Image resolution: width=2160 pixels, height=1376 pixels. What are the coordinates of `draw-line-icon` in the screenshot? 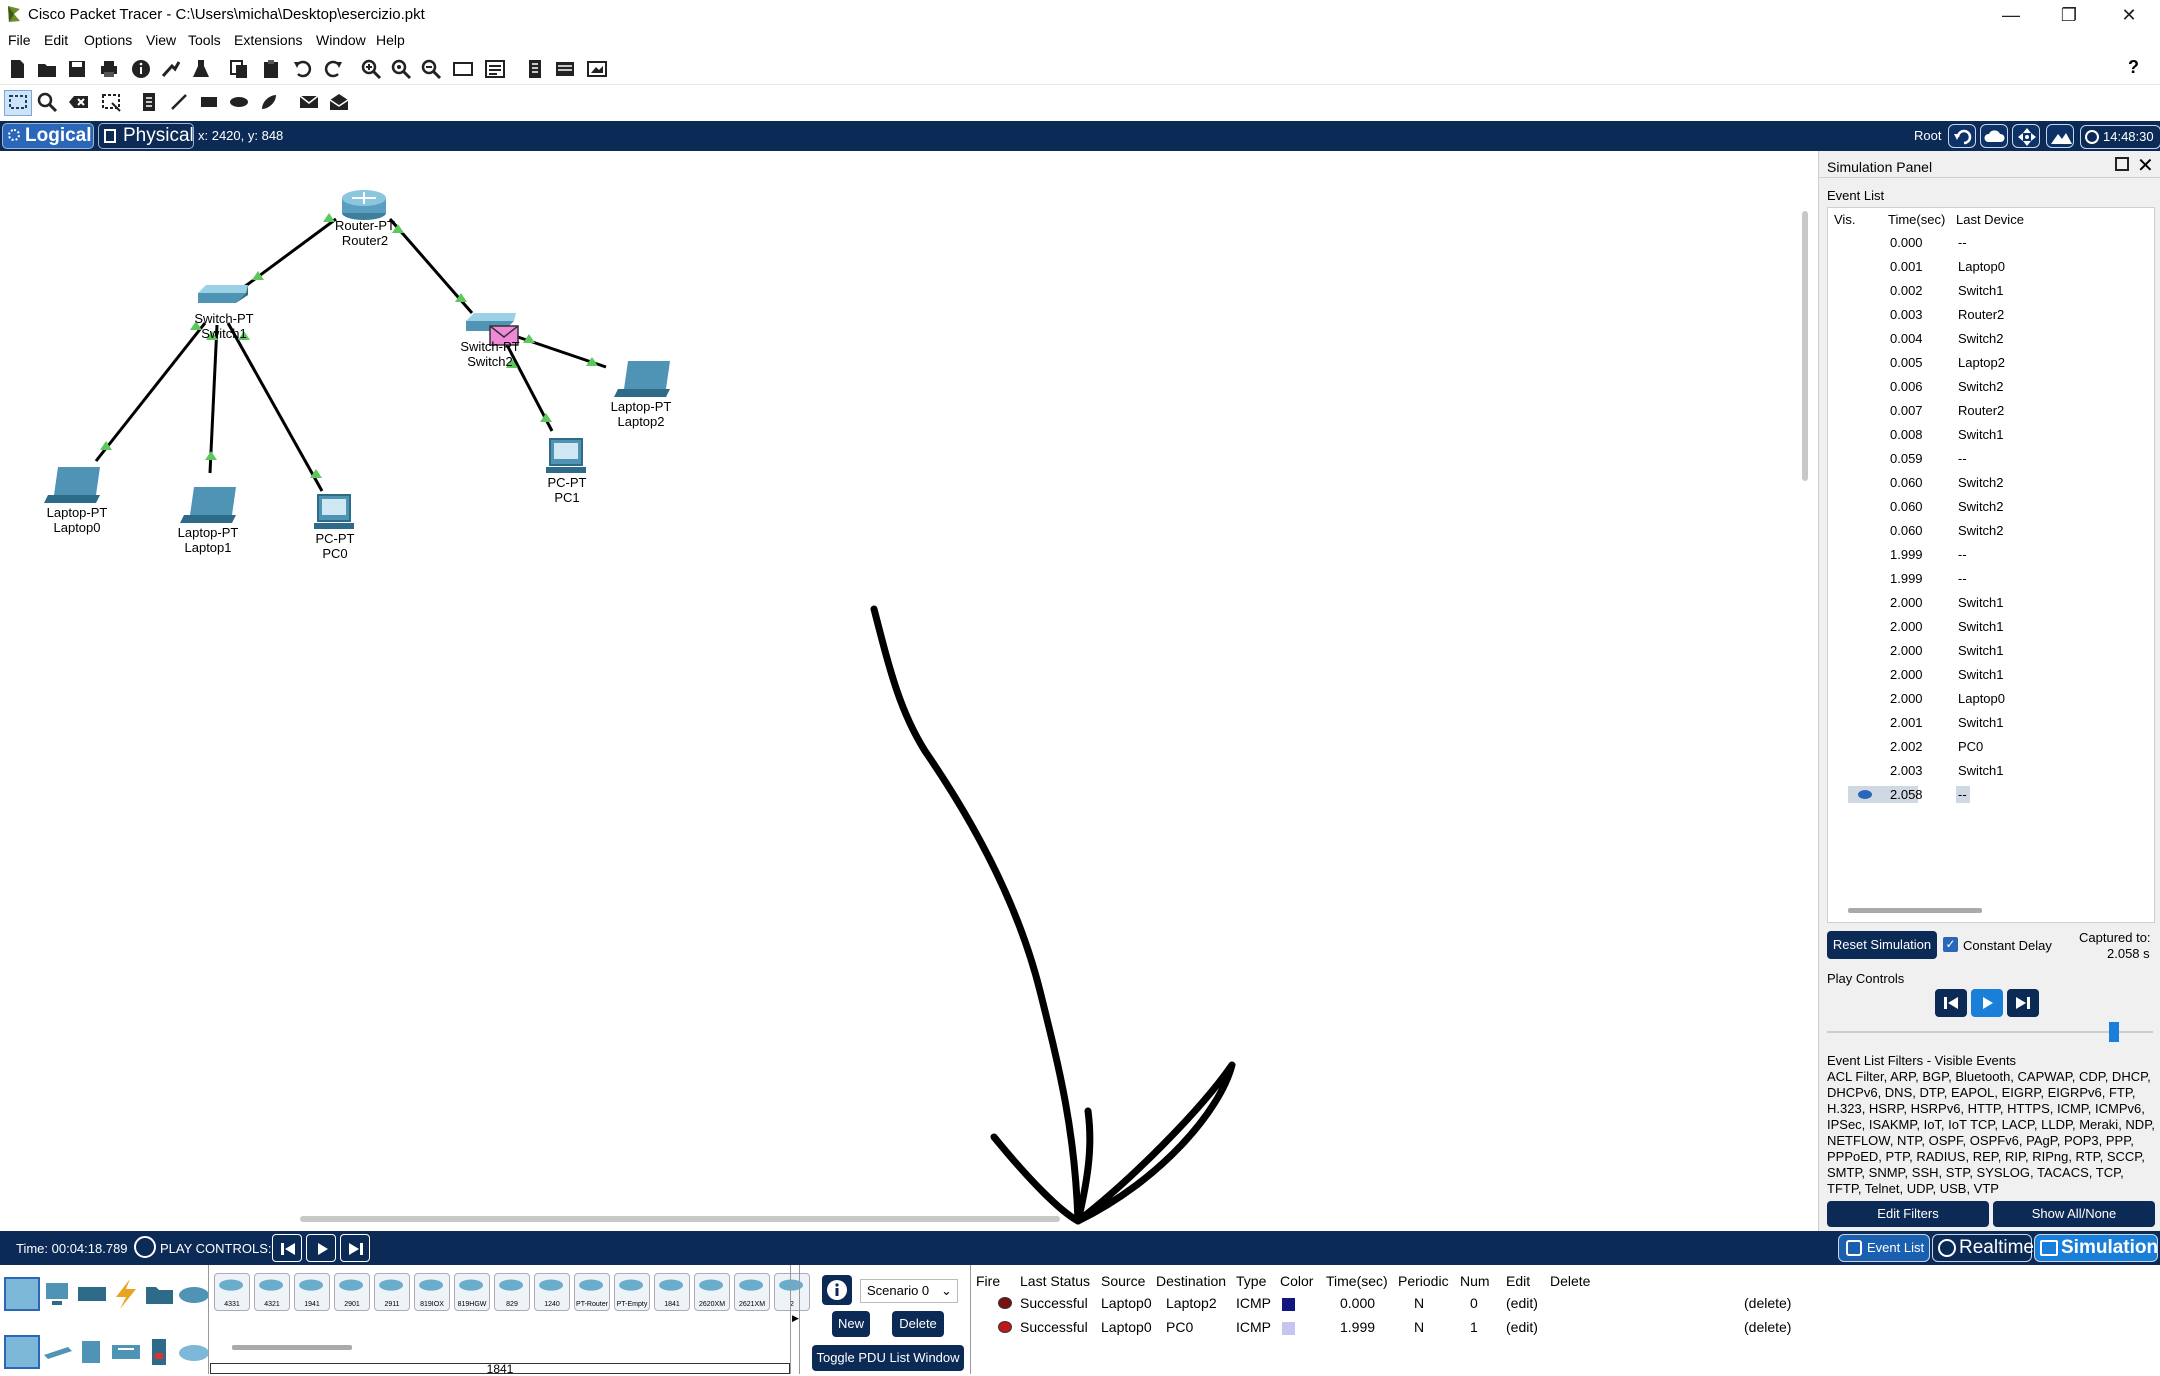 It's located at (179, 102).